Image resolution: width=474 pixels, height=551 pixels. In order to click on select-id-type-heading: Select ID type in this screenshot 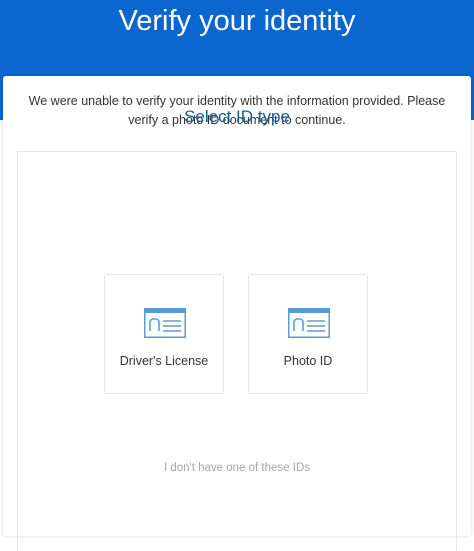, I will do `click(237, 116)`.